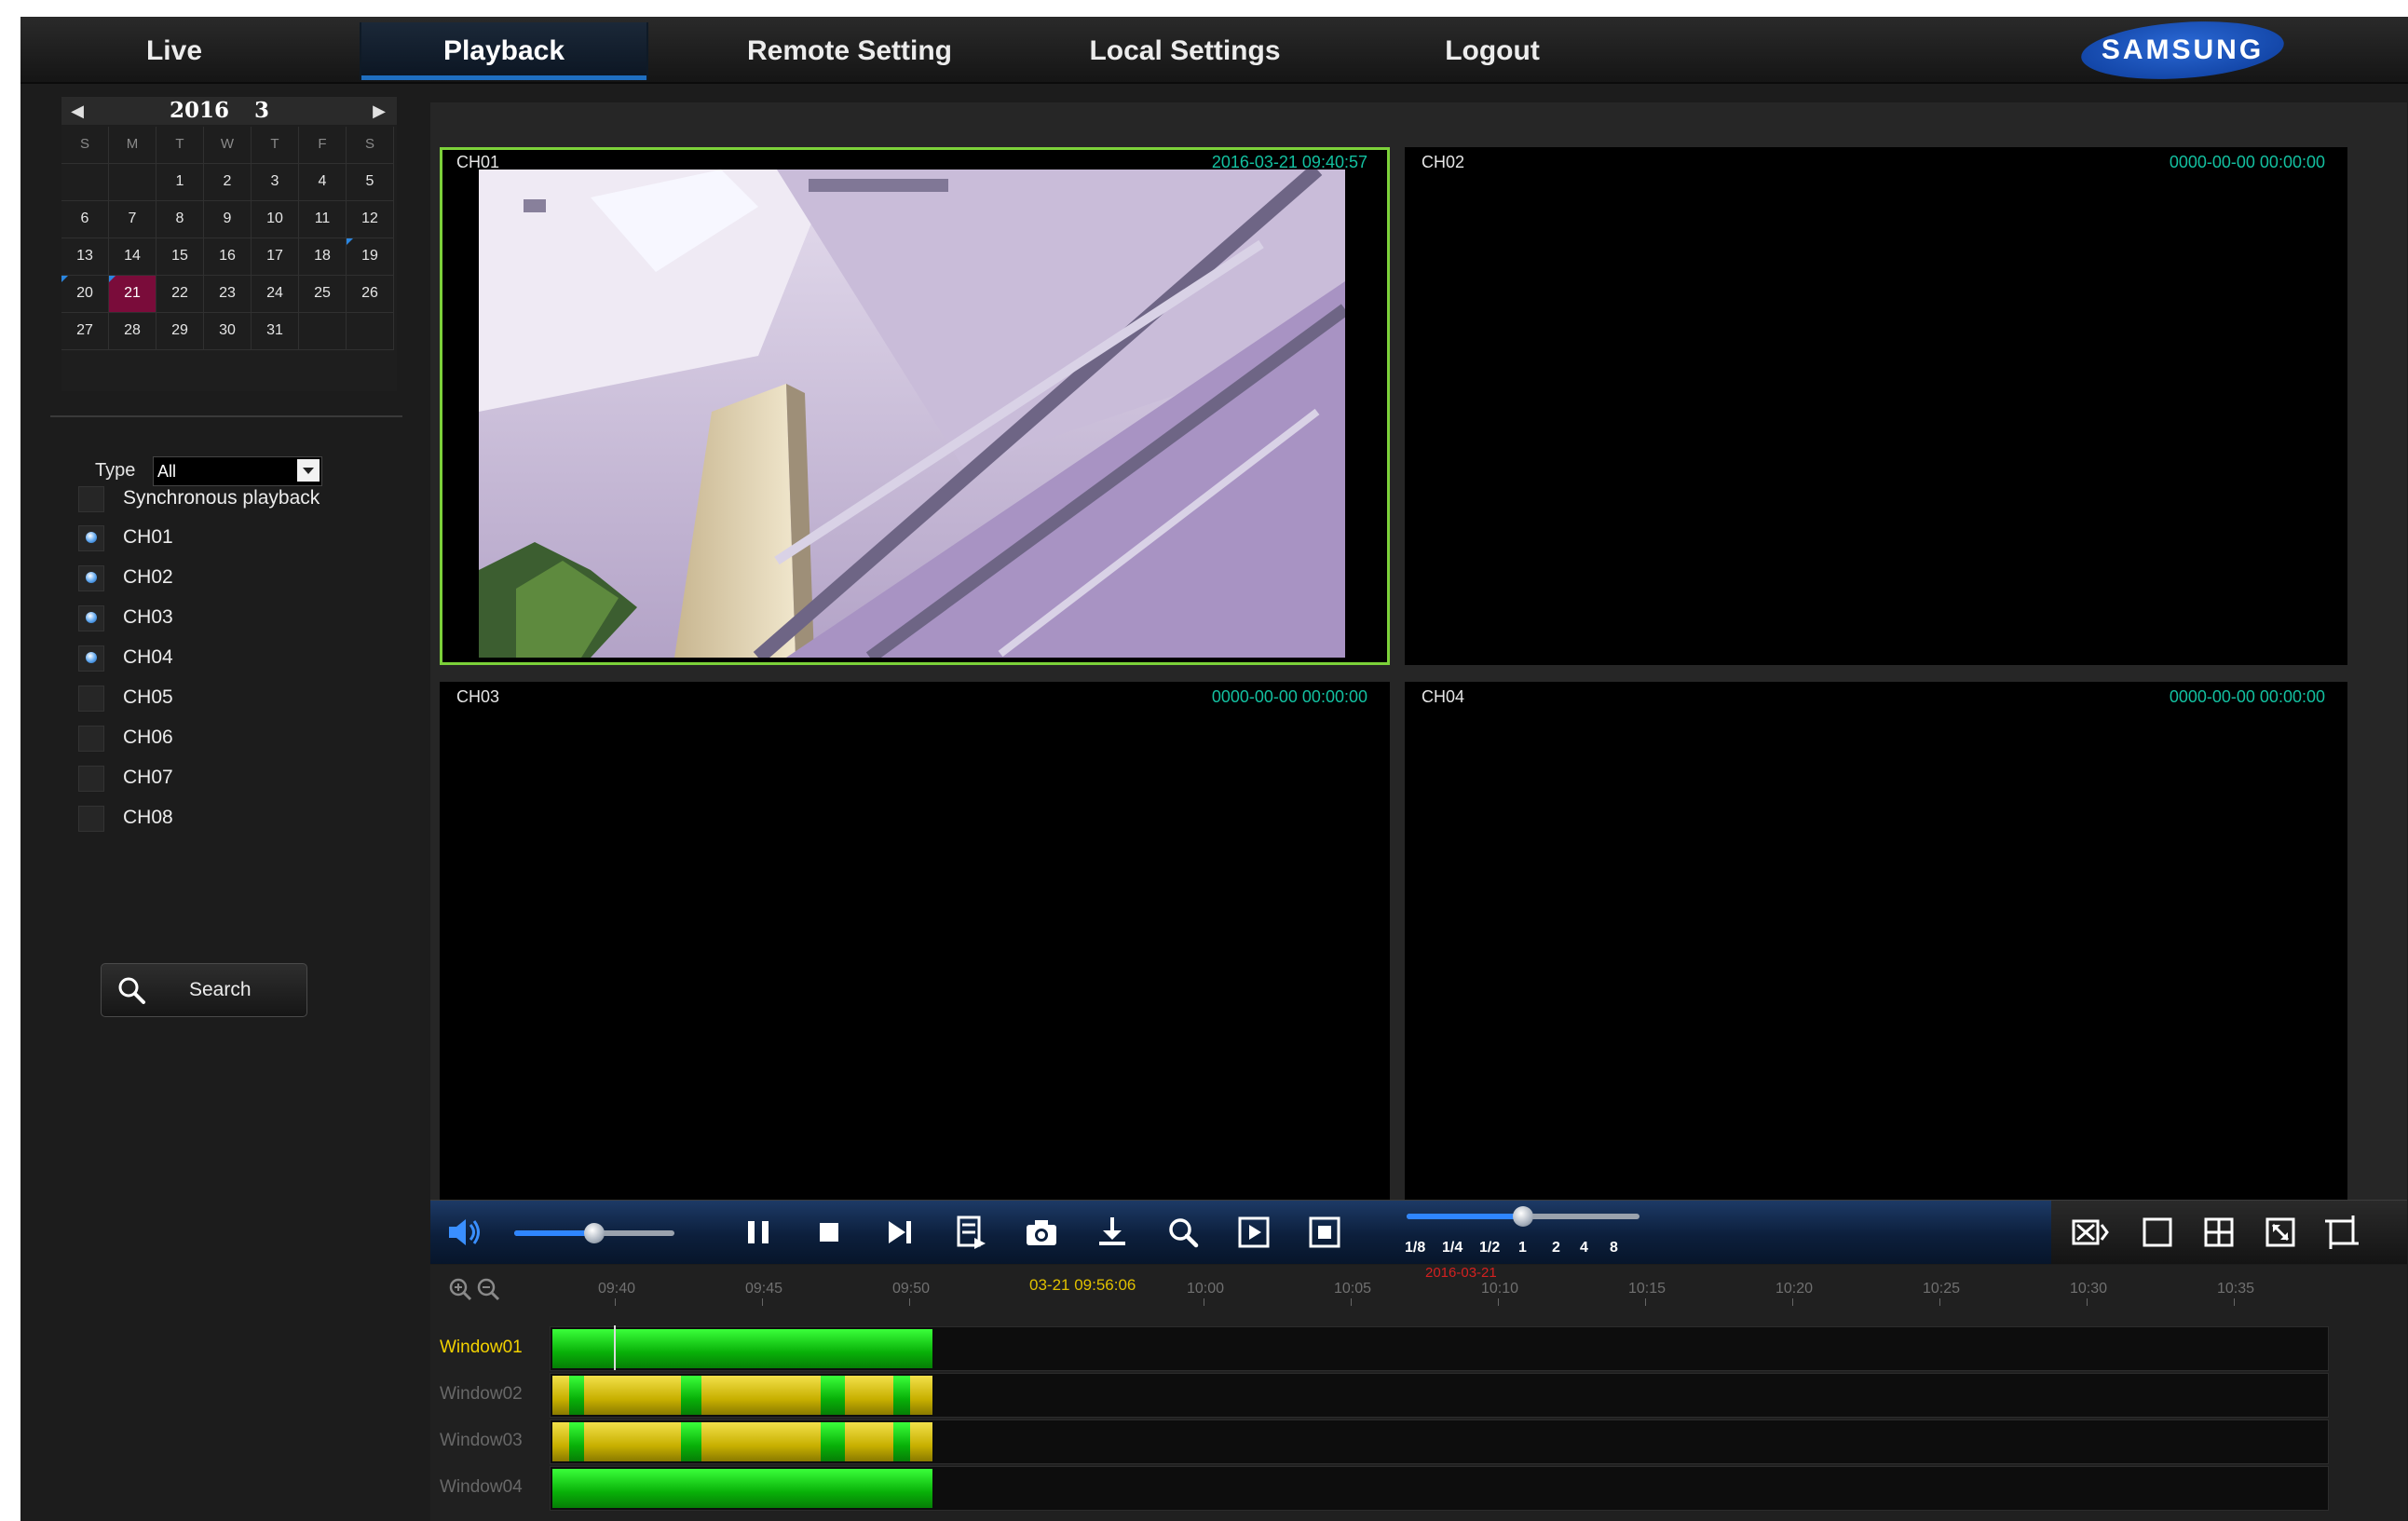 This screenshot has width=2408, height=1521. Describe the element at coordinates (2341, 1232) in the screenshot. I see `fullscreen-icon` at that location.